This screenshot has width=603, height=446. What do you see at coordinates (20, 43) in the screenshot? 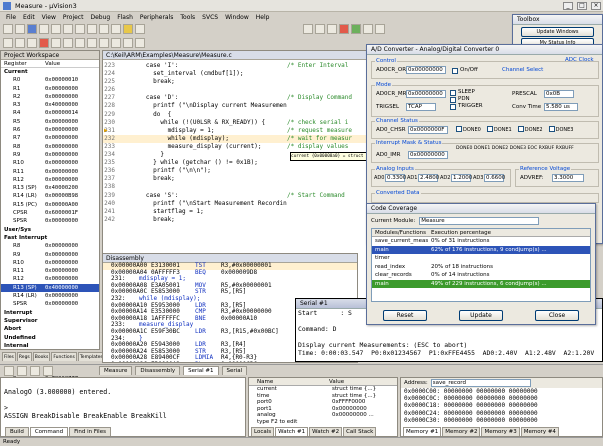
I see `build-button` at bounding box center [20, 43].